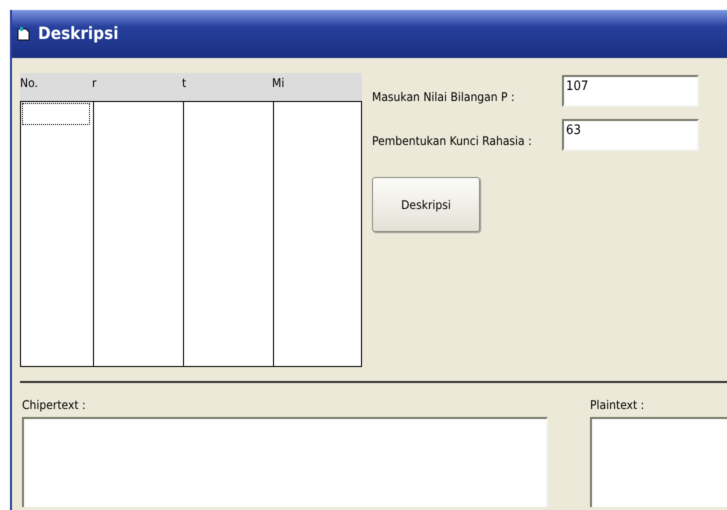 This screenshot has height=510, width=727. I want to click on field-label: Pembentukan Kunci Rahasia :, so click(452, 142).